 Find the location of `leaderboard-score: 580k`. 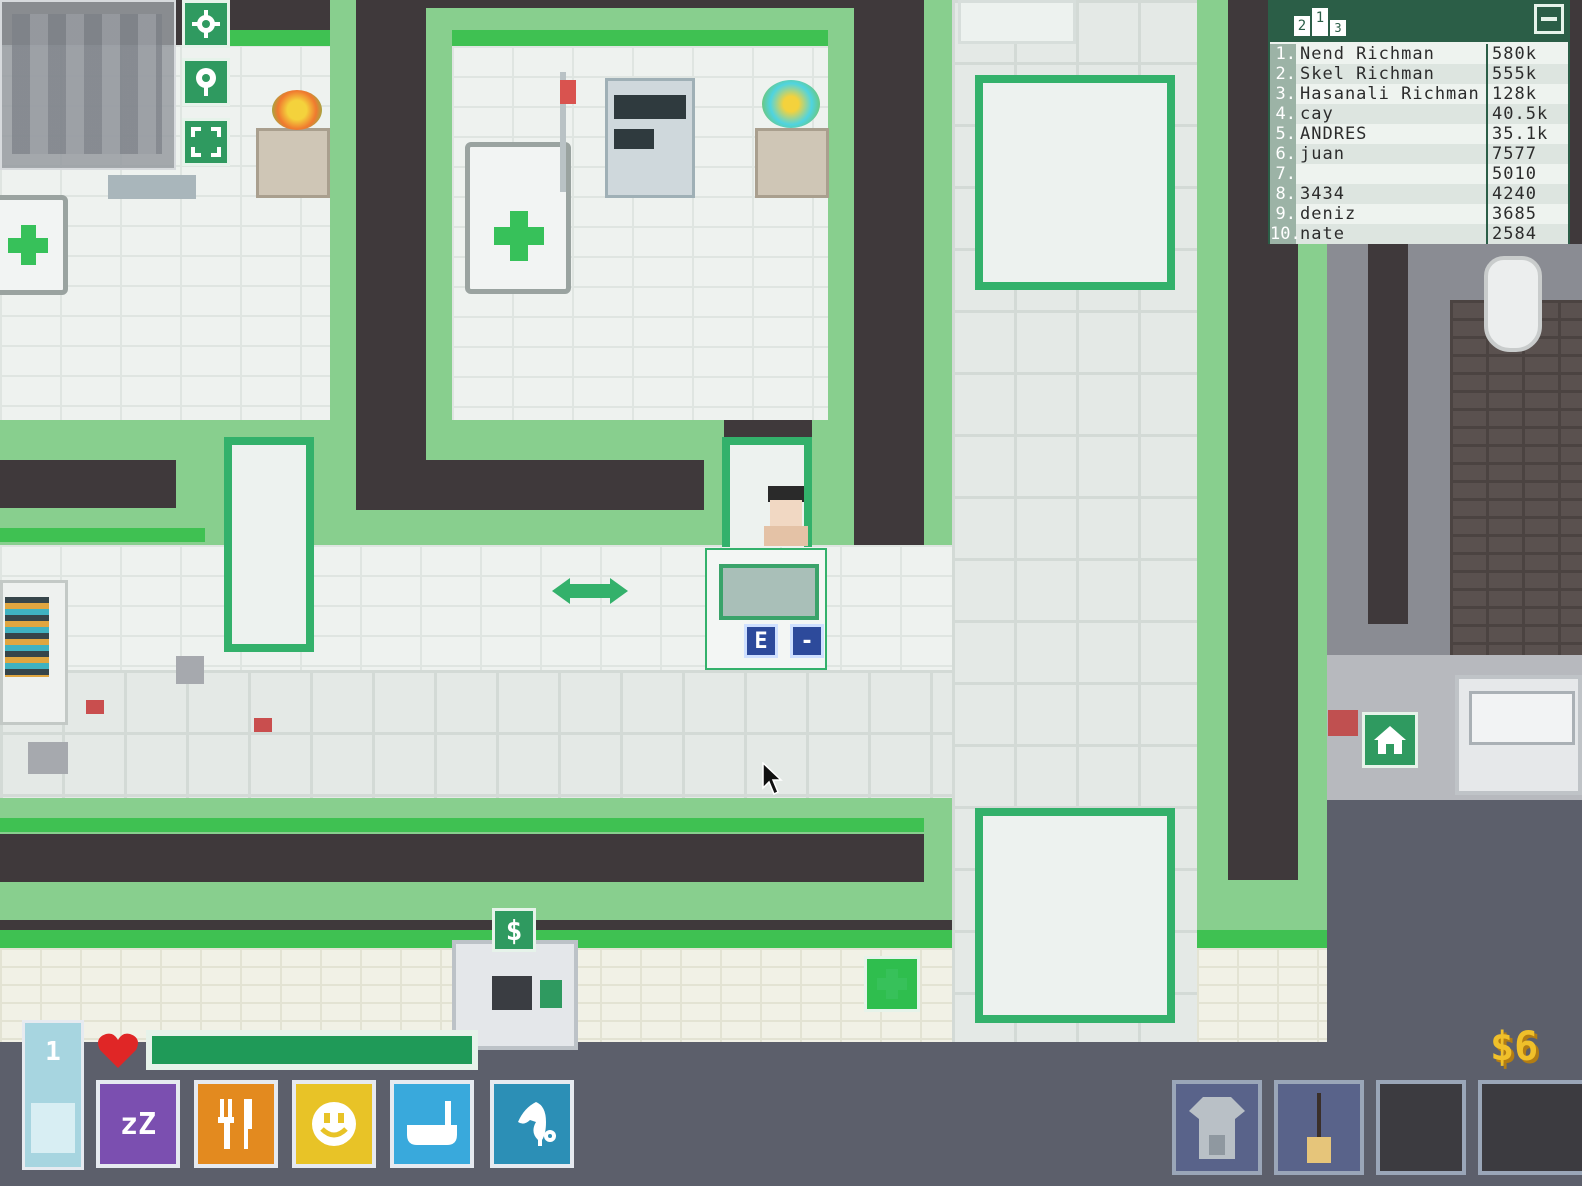

leaderboard-score: 580k is located at coordinates (1514, 54).